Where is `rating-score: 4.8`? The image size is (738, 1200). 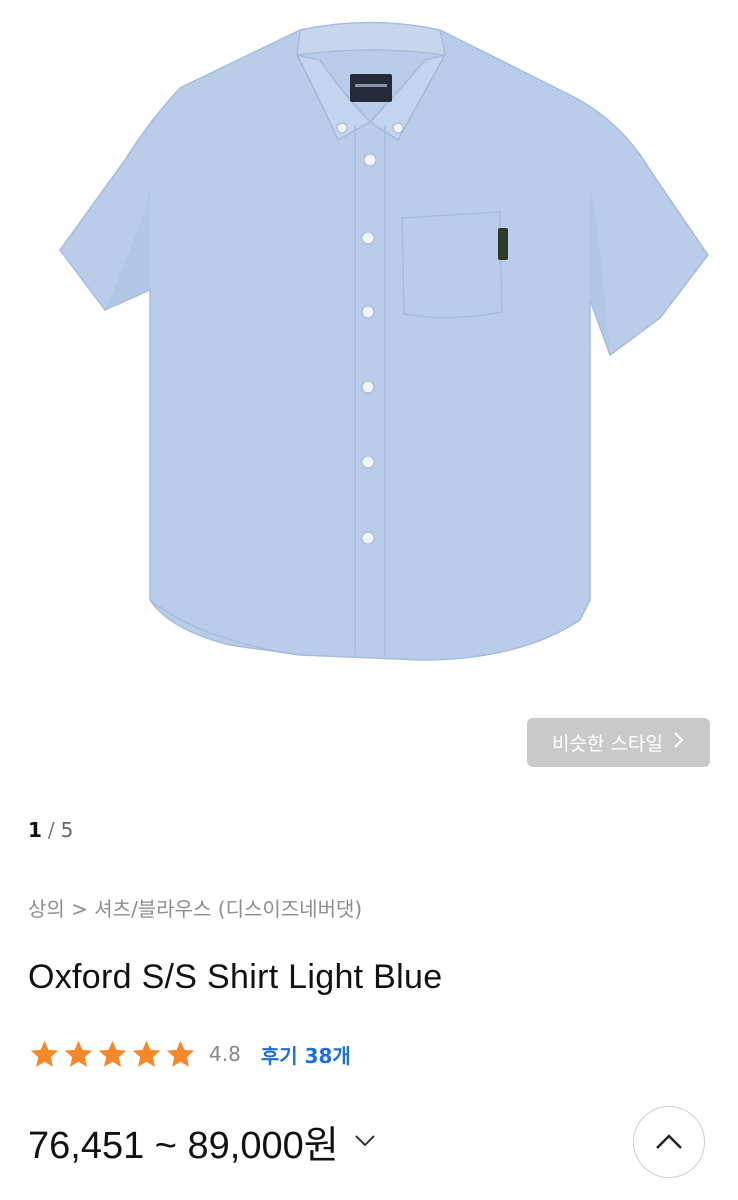 rating-score: 4.8 is located at coordinates (225, 1054).